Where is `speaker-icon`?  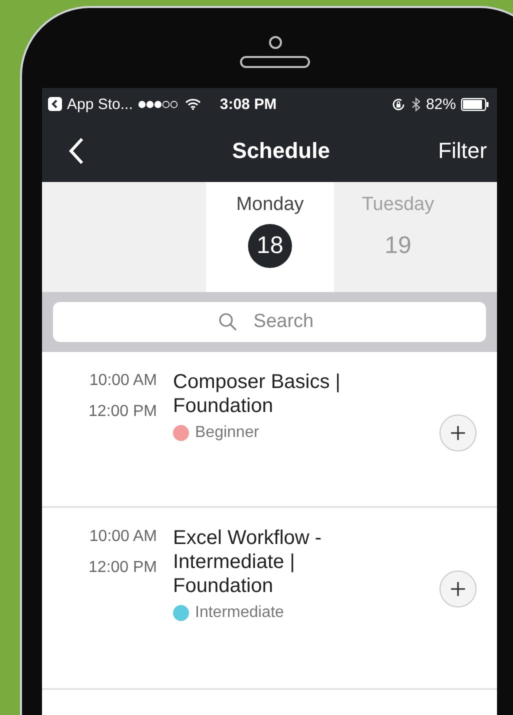
speaker-icon is located at coordinates (275, 62).